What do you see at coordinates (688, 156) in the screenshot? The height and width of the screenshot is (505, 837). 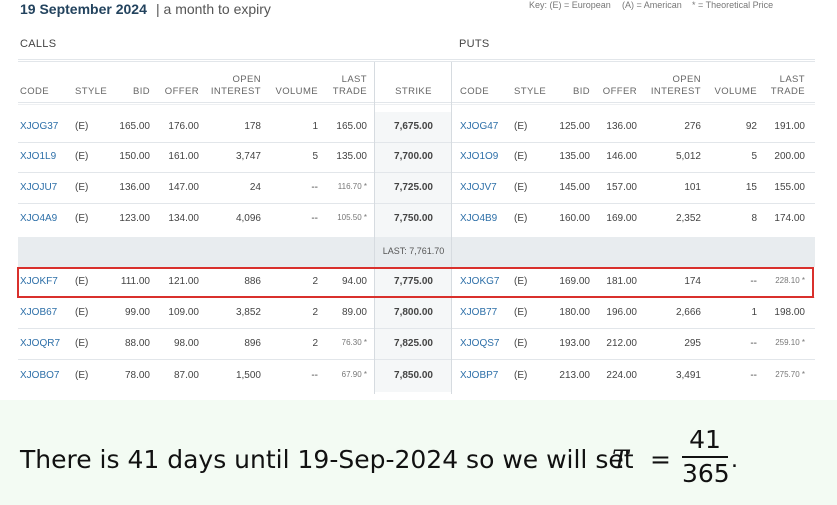 I see `cell-p-oi: 5,012` at bounding box center [688, 156].